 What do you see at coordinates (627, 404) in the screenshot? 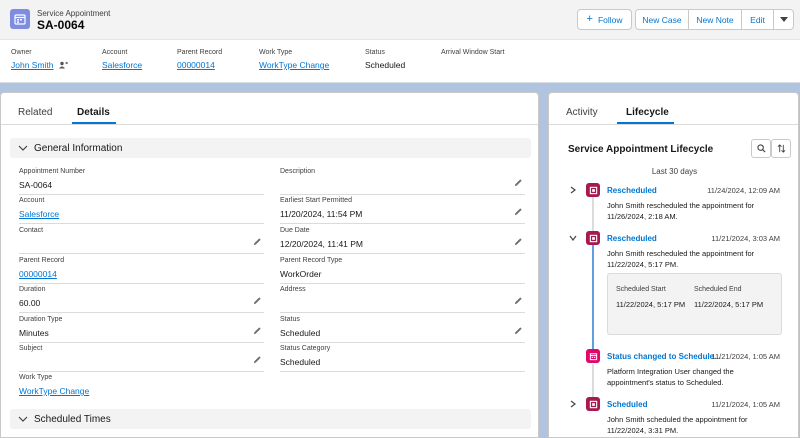
I see `timeline-item-title: Scheduled` at bounding box center [627, 404].